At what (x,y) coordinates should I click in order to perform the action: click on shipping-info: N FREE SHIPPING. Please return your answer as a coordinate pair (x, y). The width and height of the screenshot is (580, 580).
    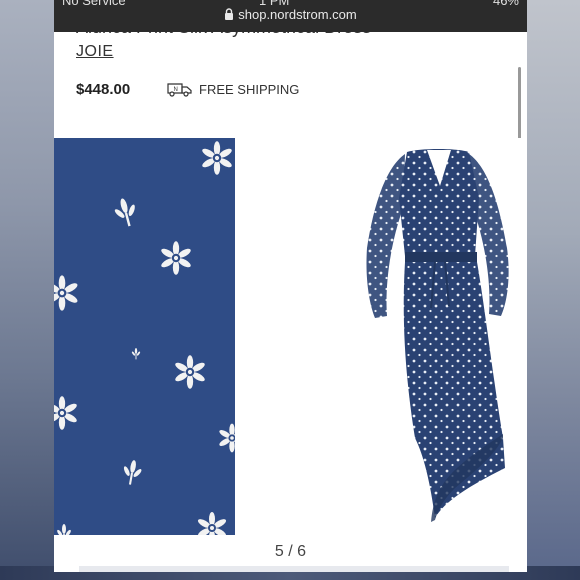
    Looking at the image, I should click on (233, 89).